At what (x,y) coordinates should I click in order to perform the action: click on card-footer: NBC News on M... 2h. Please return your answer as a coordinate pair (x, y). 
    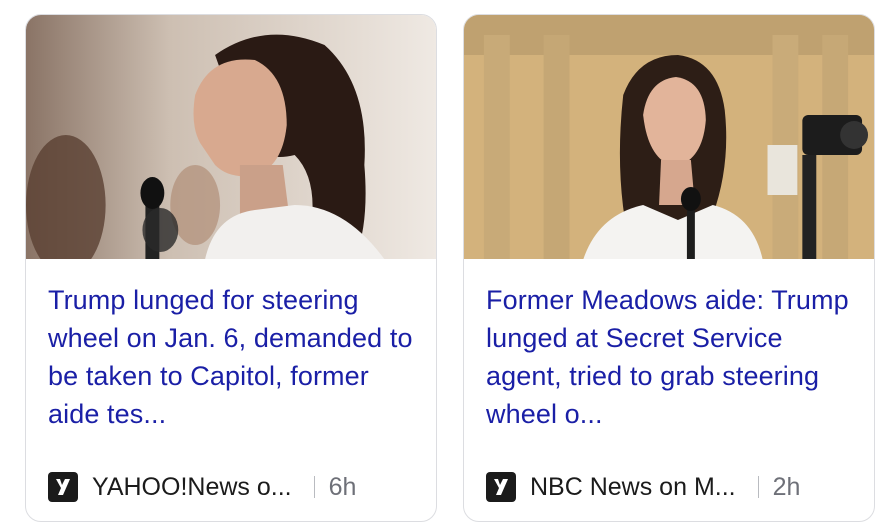
    Looking at the image, I should click on (671, 487).